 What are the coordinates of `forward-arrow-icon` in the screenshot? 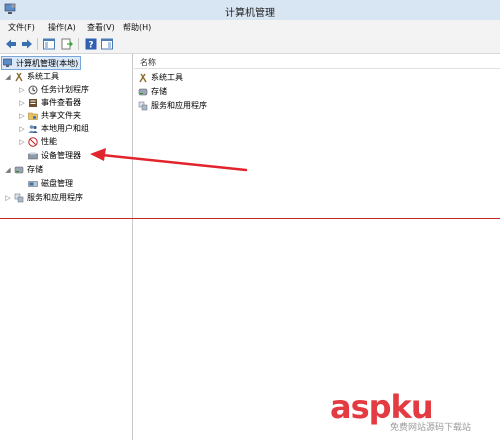 It's located at (27, 44).